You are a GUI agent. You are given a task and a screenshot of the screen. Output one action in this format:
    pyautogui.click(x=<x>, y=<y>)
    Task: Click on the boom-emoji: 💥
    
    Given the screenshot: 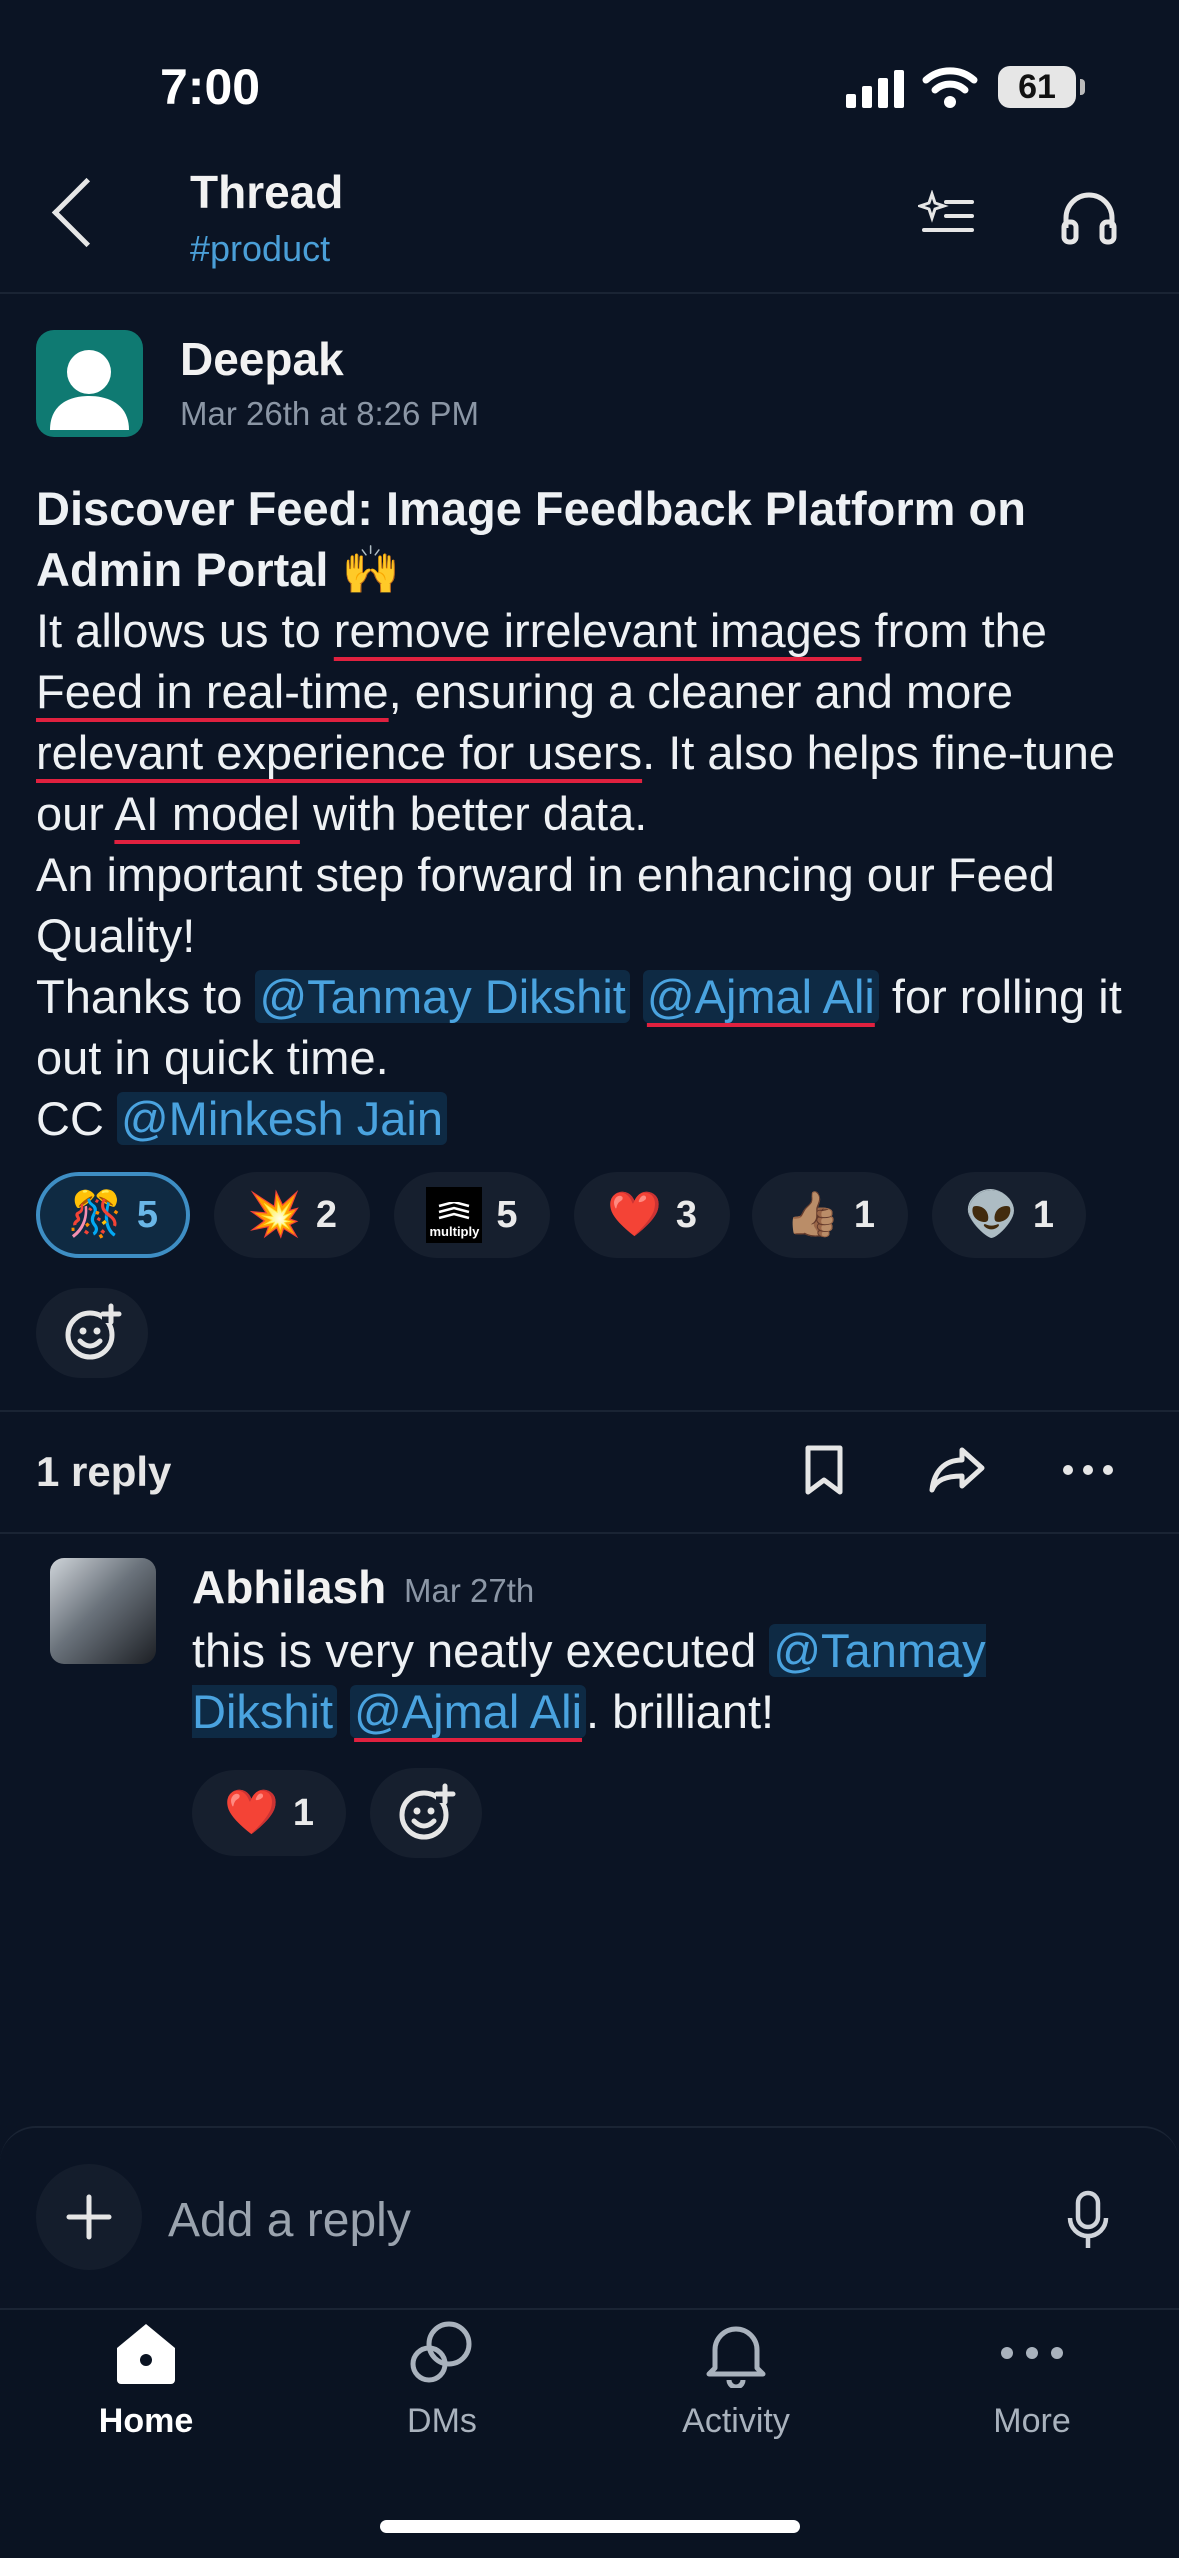 What is the action you would take?
    pyautogui.click(x=274, y=1214)
    